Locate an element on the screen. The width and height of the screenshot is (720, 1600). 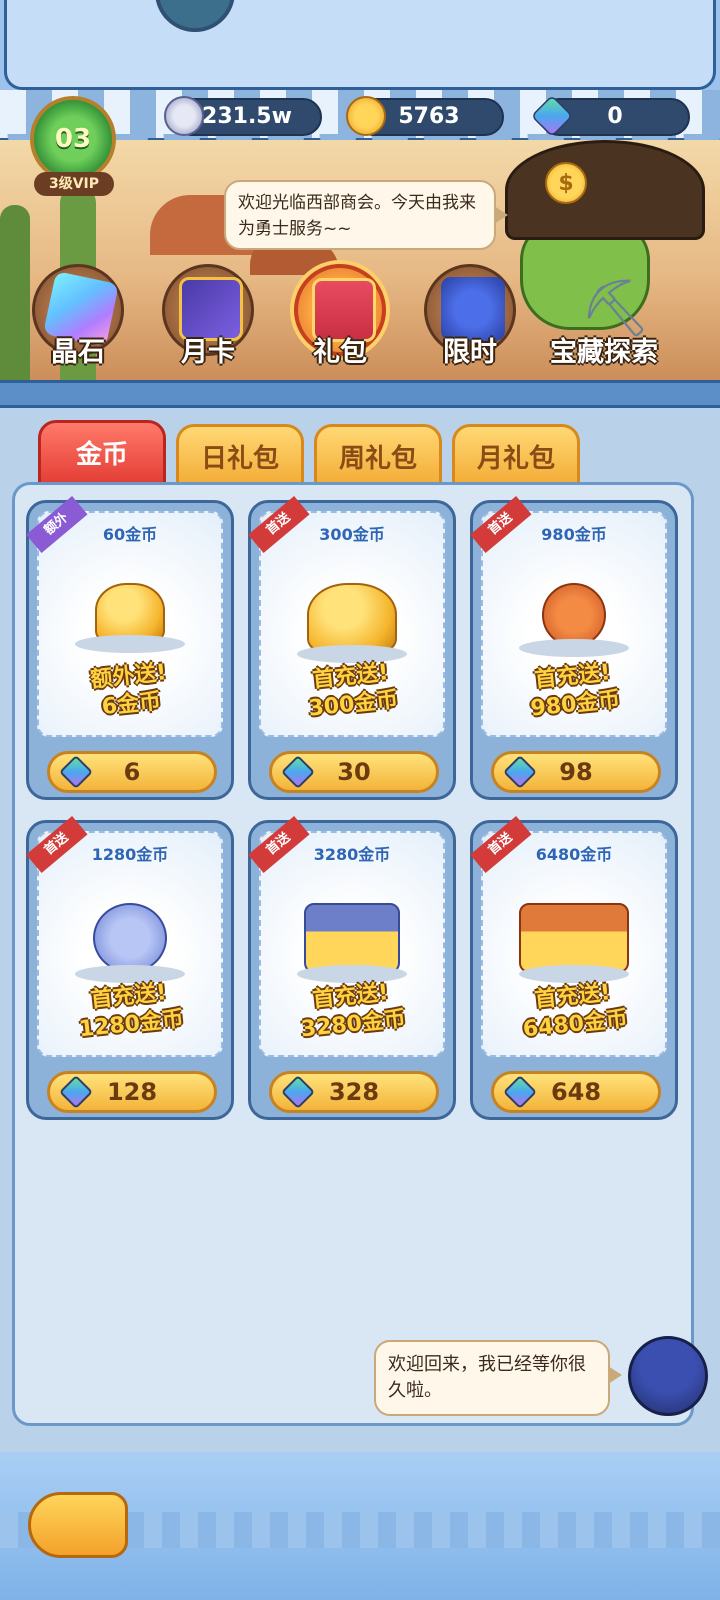
card-bonus: 首充送! 6480金币 is located at coordinates (574, 1010).